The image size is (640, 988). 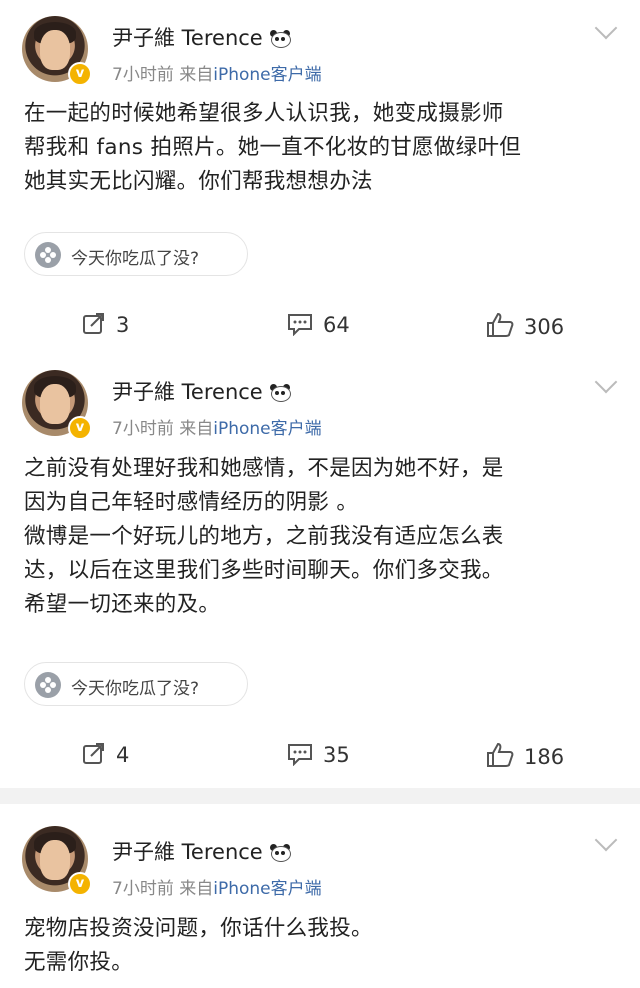 I want to click on comment-button: 64, so click(x=318, y=324).